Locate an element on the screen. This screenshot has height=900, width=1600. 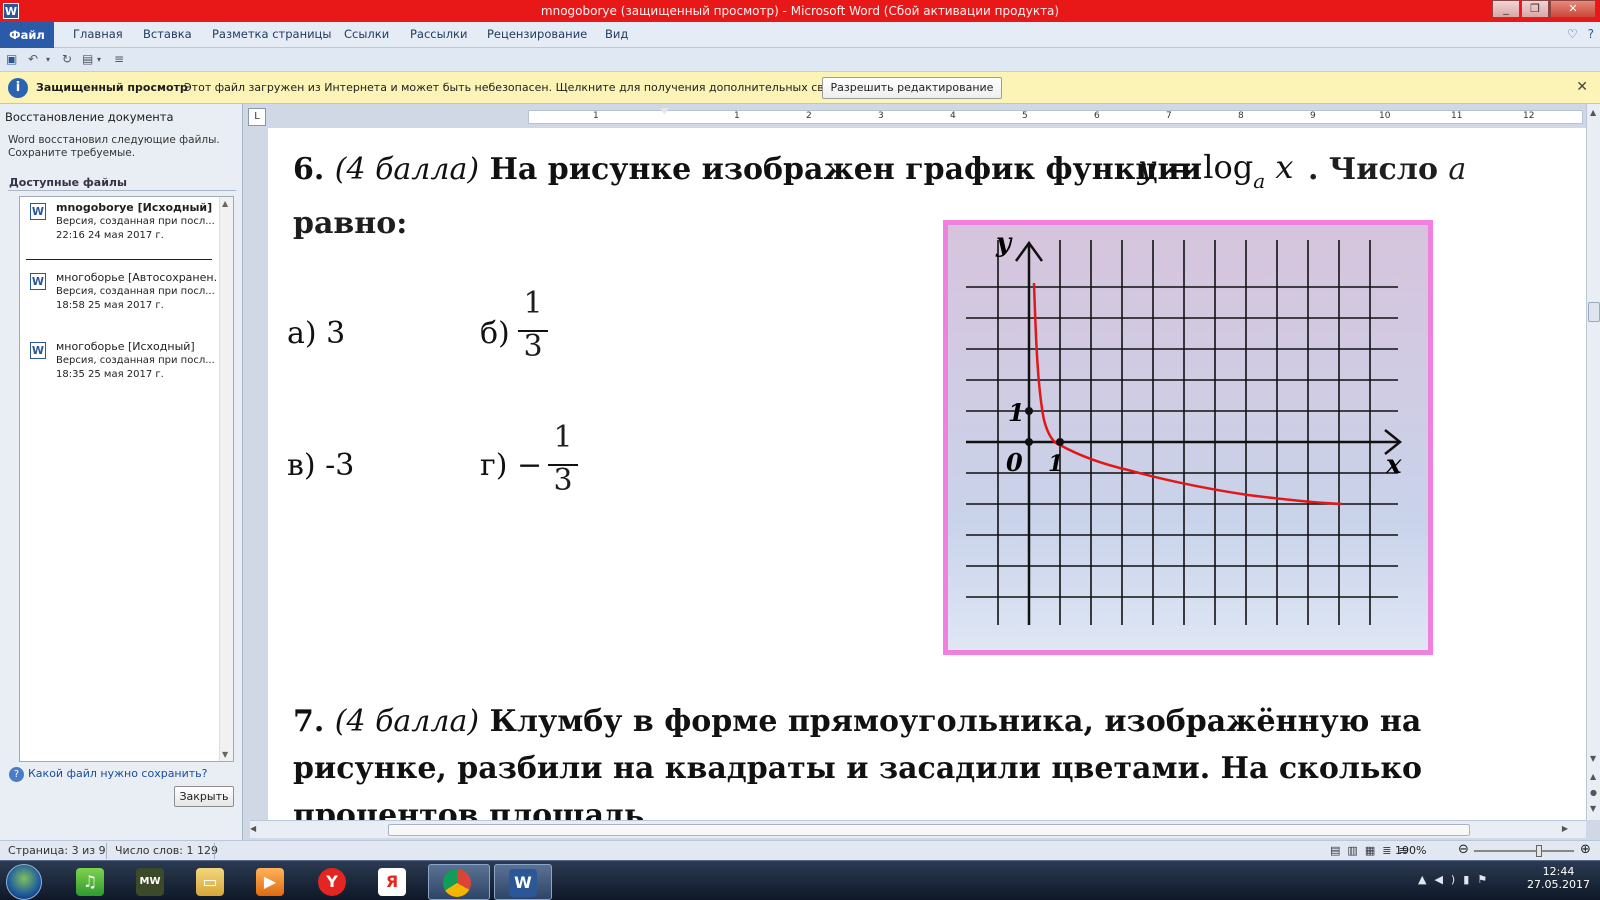
tab-page-layout: Разметка страницы is located at coordinates (271, 34).